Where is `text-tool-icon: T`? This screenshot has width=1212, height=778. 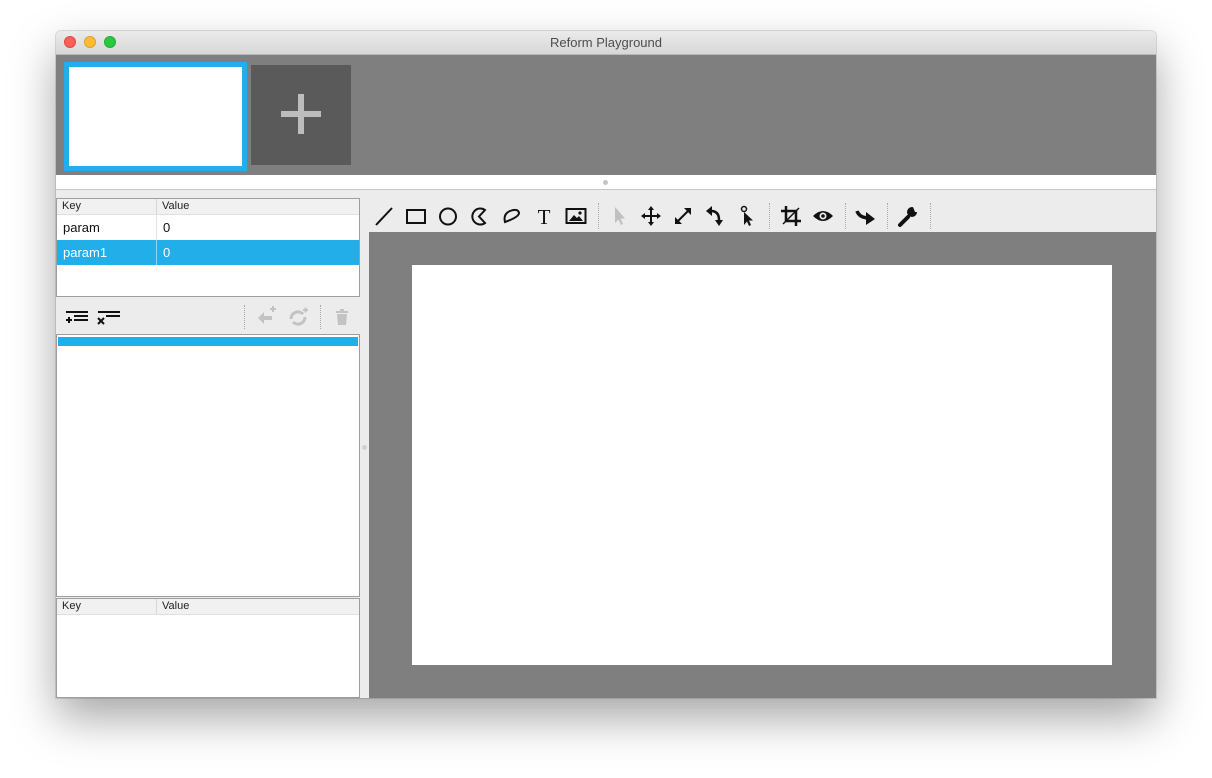 text-tool-icon: T is located at coordinates (544, 216).